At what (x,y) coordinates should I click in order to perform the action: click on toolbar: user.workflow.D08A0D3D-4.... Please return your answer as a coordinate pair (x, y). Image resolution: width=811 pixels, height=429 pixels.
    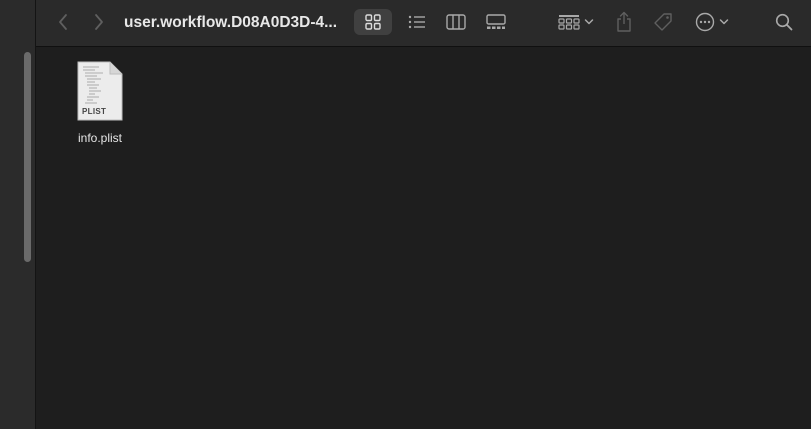
    Looking at the image, I should click on (423, 23).